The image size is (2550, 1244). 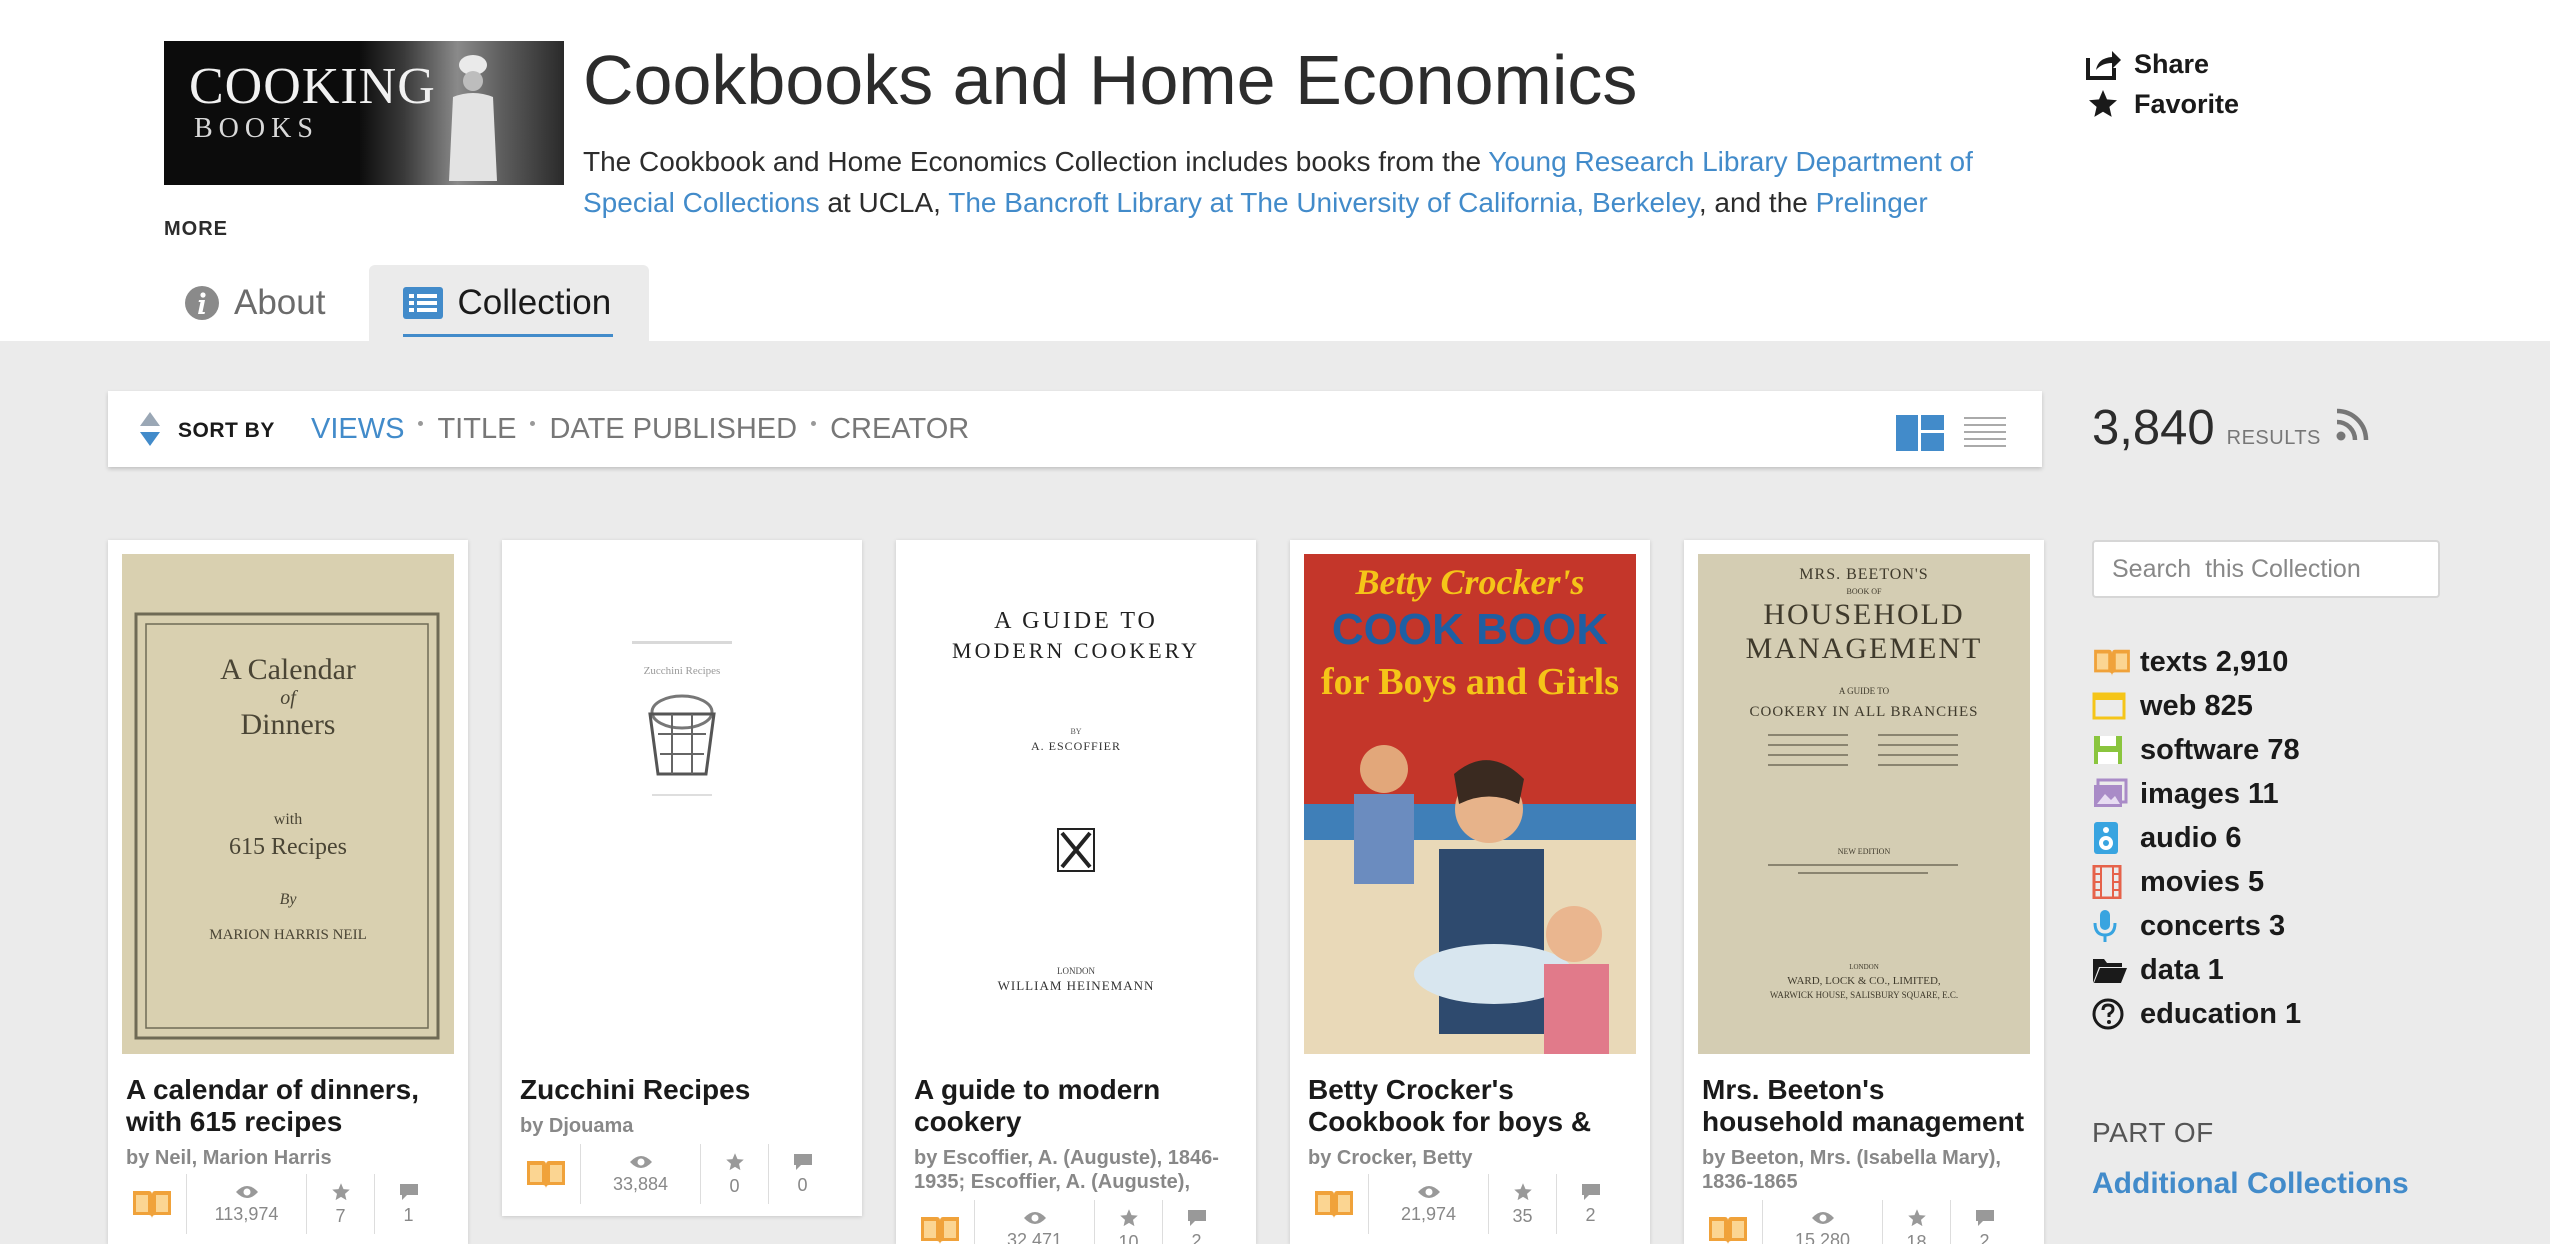 What do you see at coordinates (2196, 882) in the screenshot?
I see `facet-movies: movies 5` at bounding box center [2196, 882].